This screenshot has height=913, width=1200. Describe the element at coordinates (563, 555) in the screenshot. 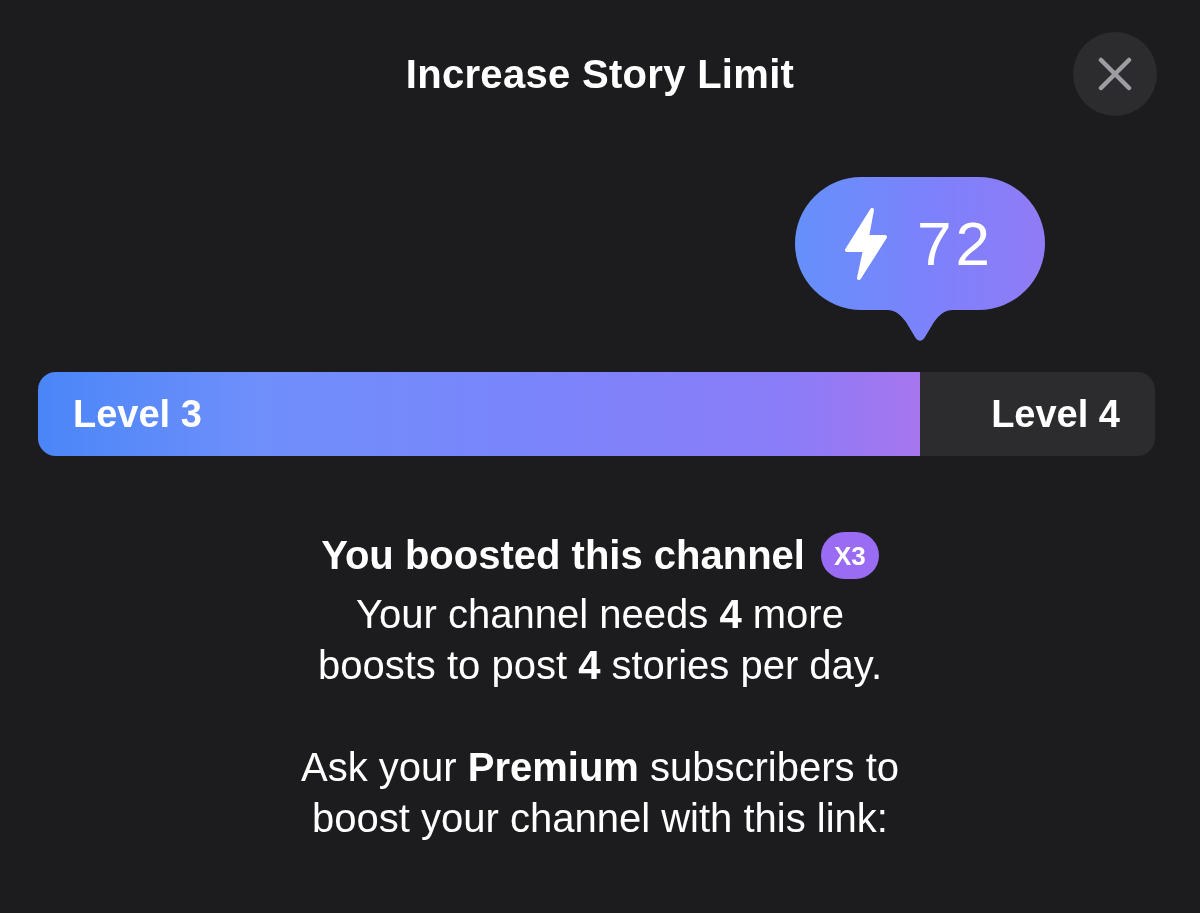

I see `boost-status-heading: You boosted this channel` at that location.